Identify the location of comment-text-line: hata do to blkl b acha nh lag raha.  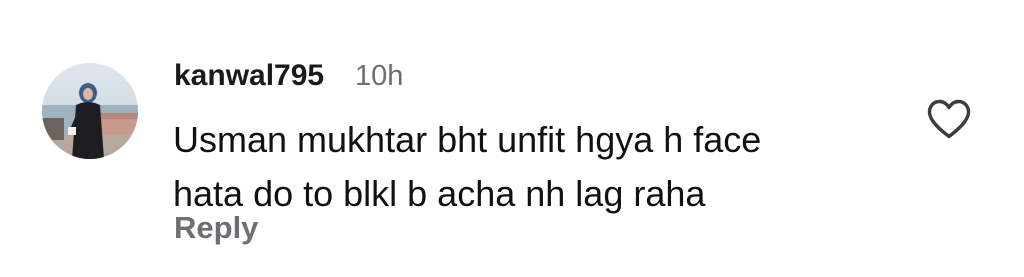
(439, 193).